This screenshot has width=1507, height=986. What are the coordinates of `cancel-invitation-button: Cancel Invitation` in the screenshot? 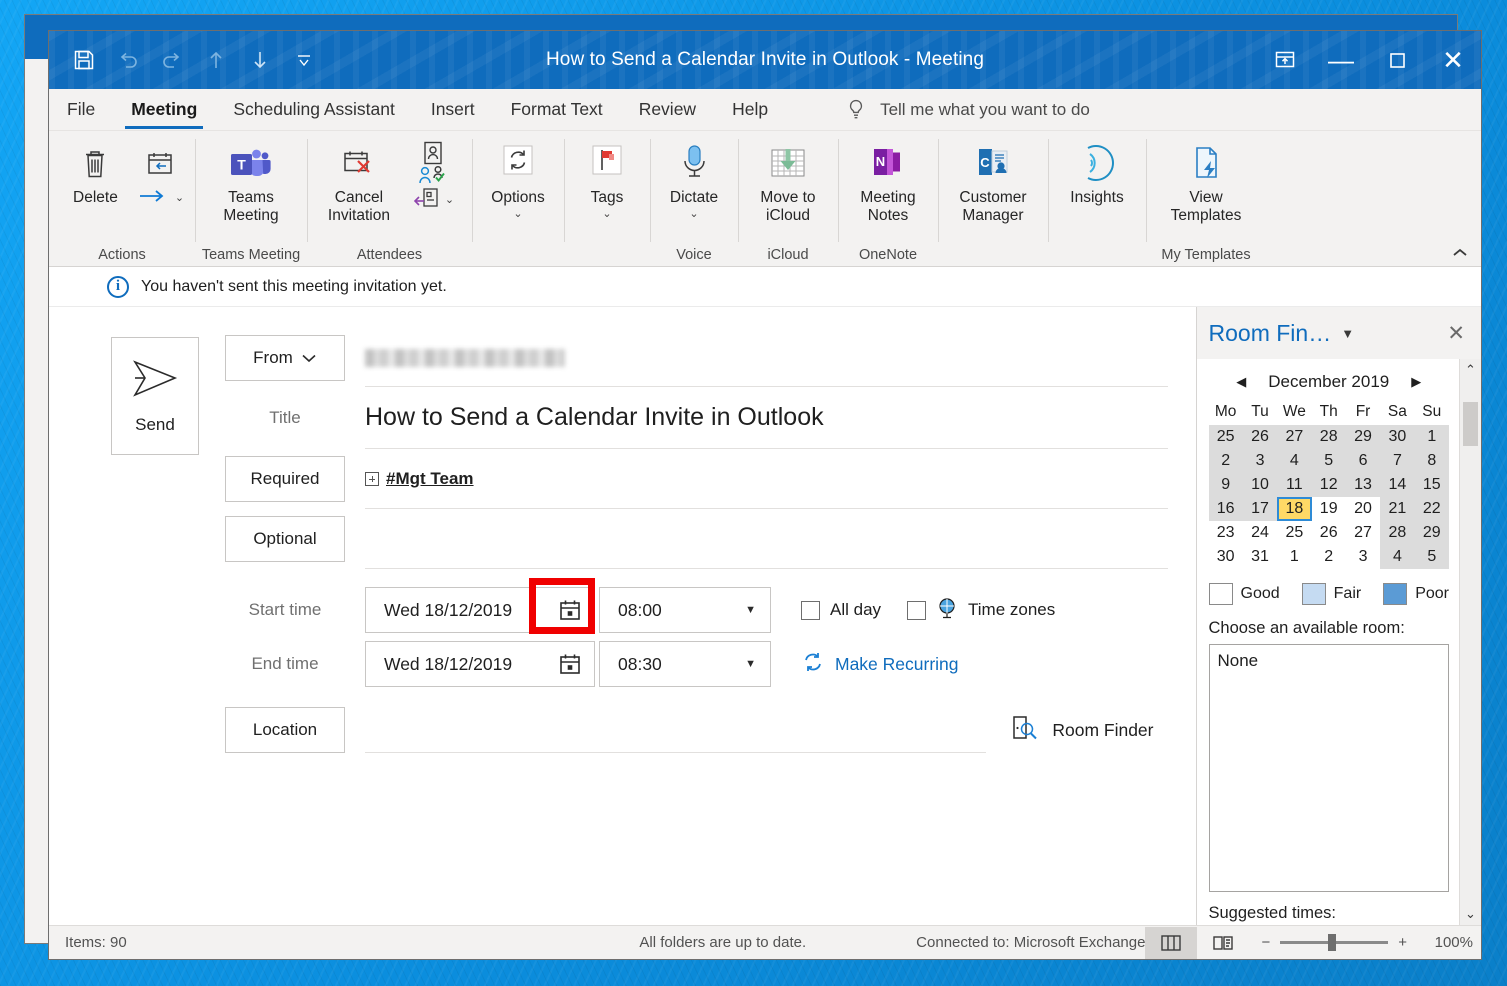 It's located at (359, 180).